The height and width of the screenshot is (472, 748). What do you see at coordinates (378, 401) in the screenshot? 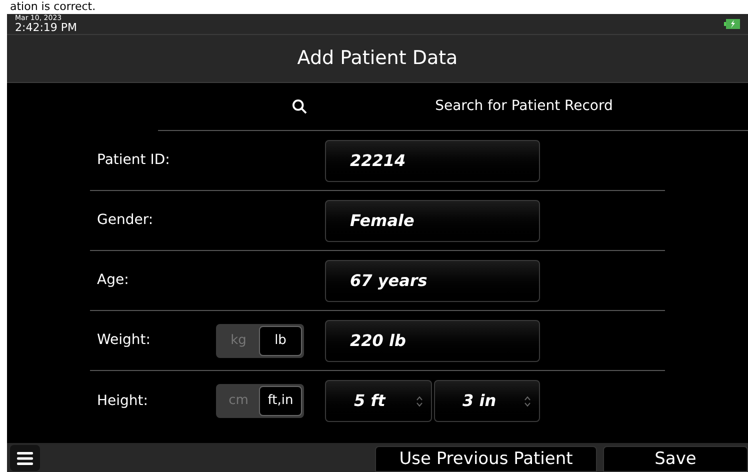
I see `spinner-field: 5 ft` at bounding box center [378, 401].